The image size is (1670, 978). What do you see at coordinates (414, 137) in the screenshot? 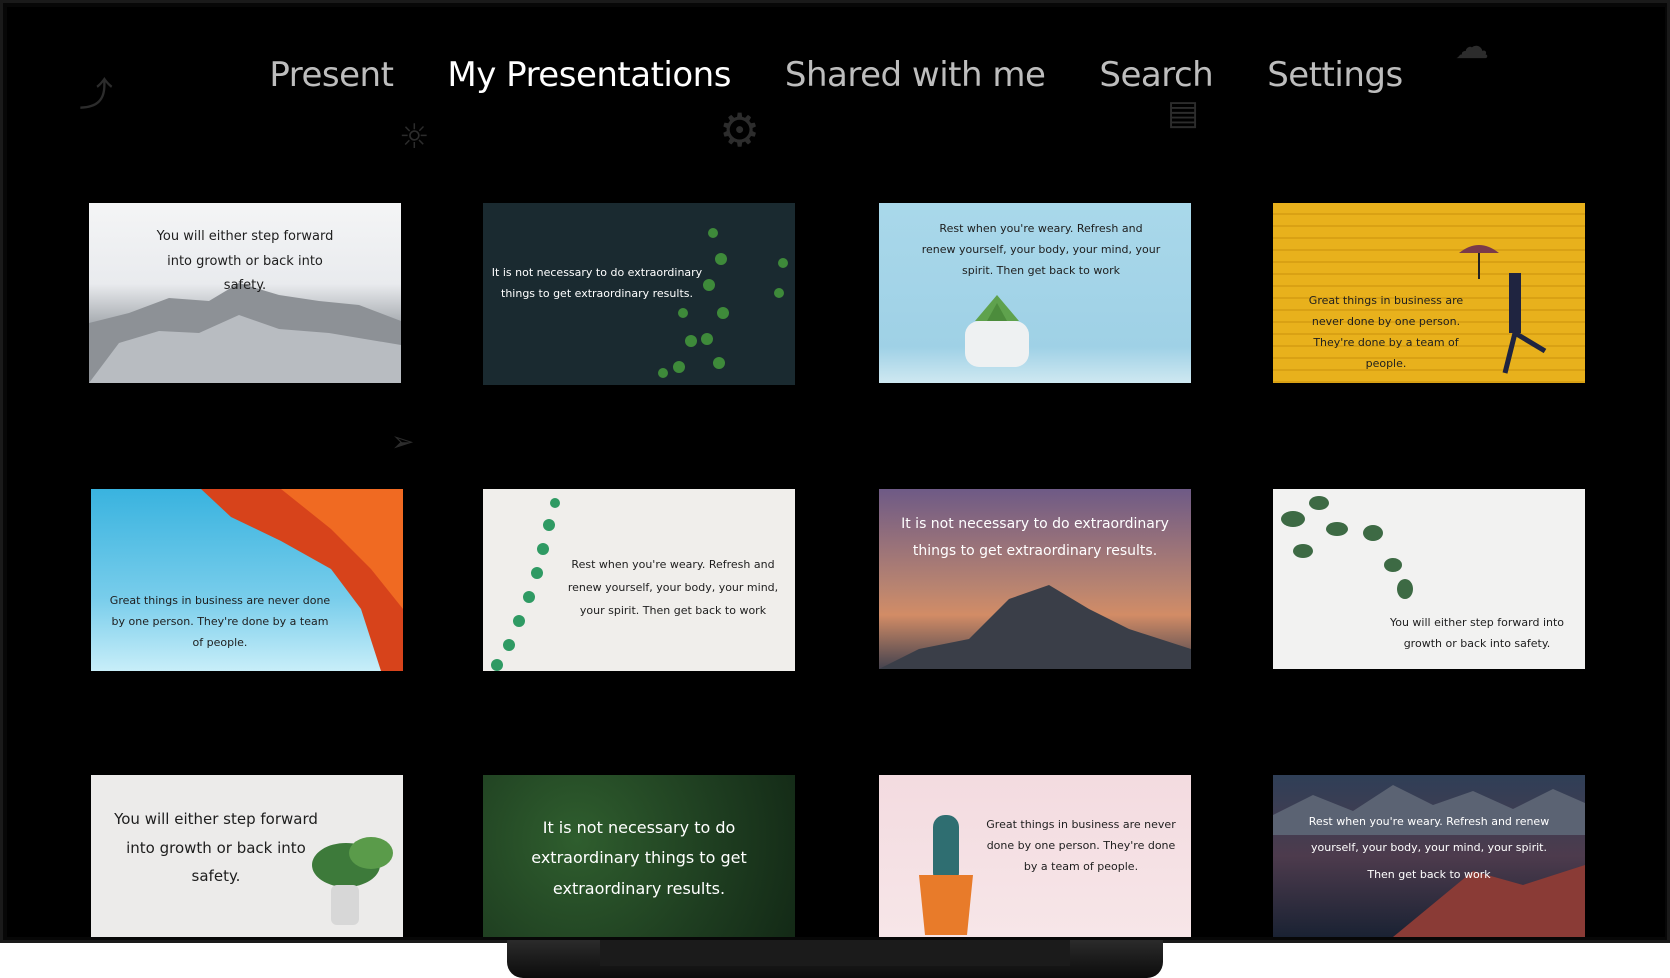
I see `lightbulb-icon: ☼` at bounding box center [414, 137].